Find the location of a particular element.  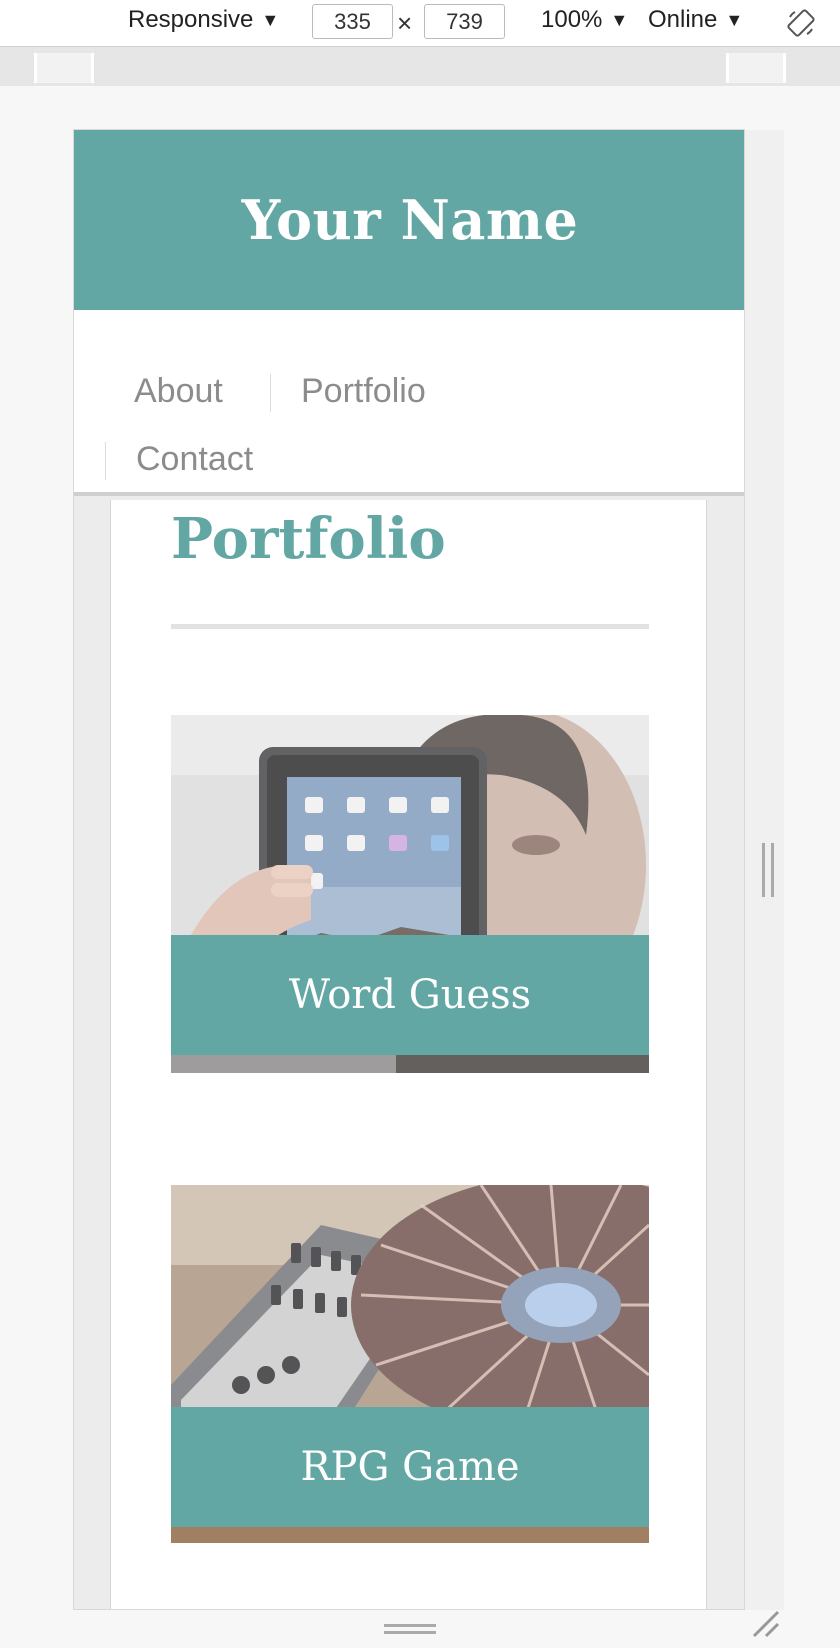

viewport-width-resize-handle is located at coordinates (768, 870).